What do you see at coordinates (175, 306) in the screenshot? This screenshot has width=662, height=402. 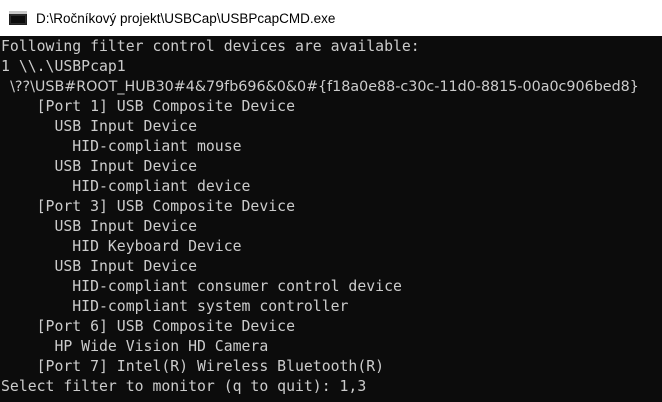 I see `console-line-device: HID-compliant system controller` at bounding box center [175, 306].